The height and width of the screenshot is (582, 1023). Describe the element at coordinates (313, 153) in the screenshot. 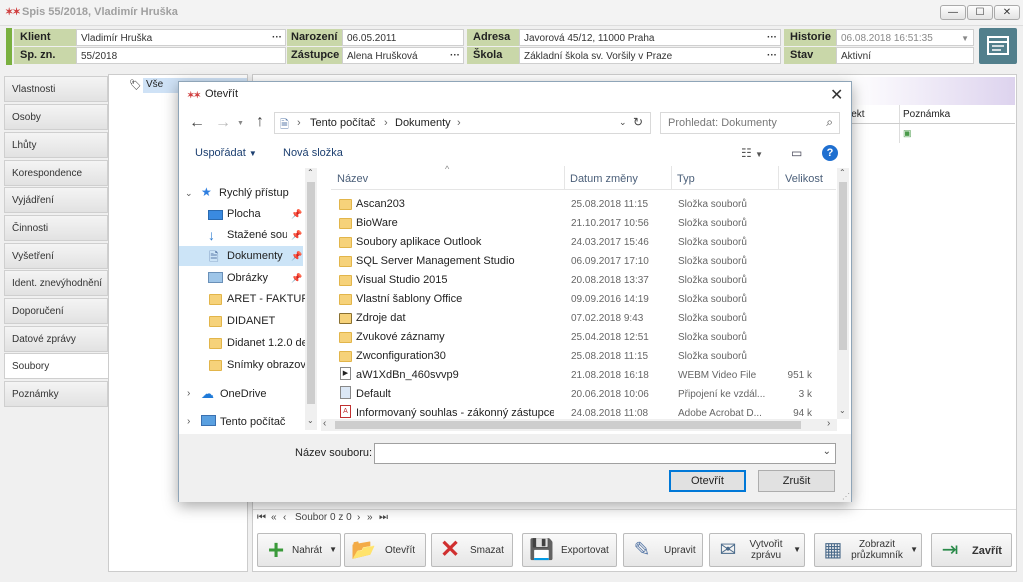

I see `new-folder-button: Nová složka` at that location.